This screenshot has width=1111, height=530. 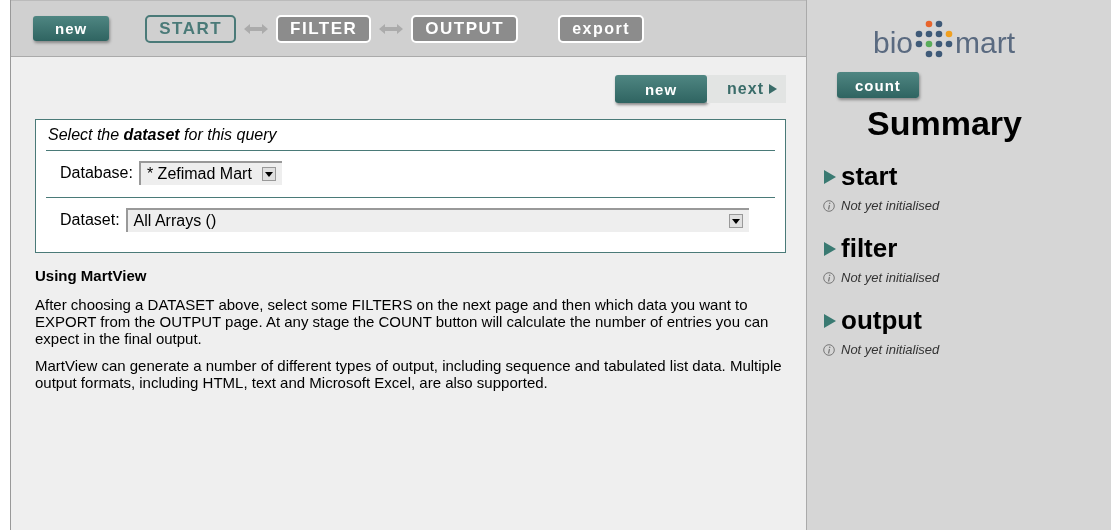 What do you see at coordinates (437, 220) in the screenshot?
I see `dropdown: All Arrays ()` at bounding box center [437, 220].